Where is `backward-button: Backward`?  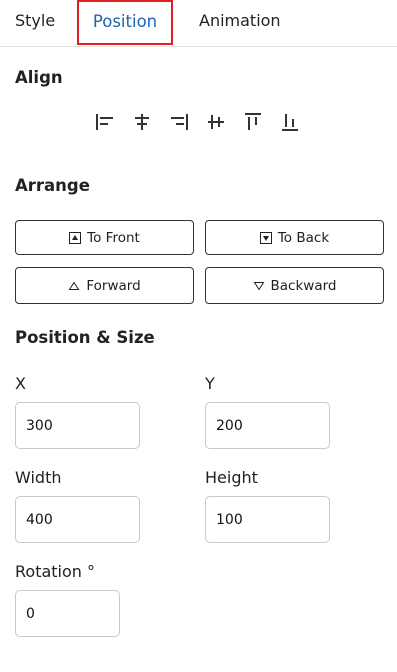
backward-button: Backward is located at coordinates (294, 285).